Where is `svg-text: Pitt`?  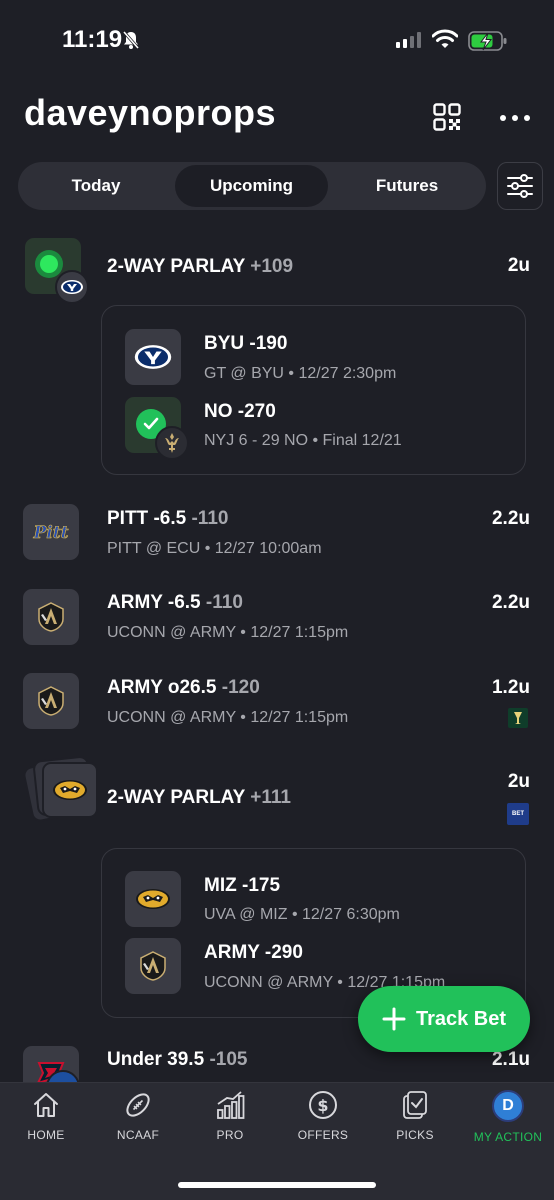
svg-text: Pitt is located at coordinates (51, 533).